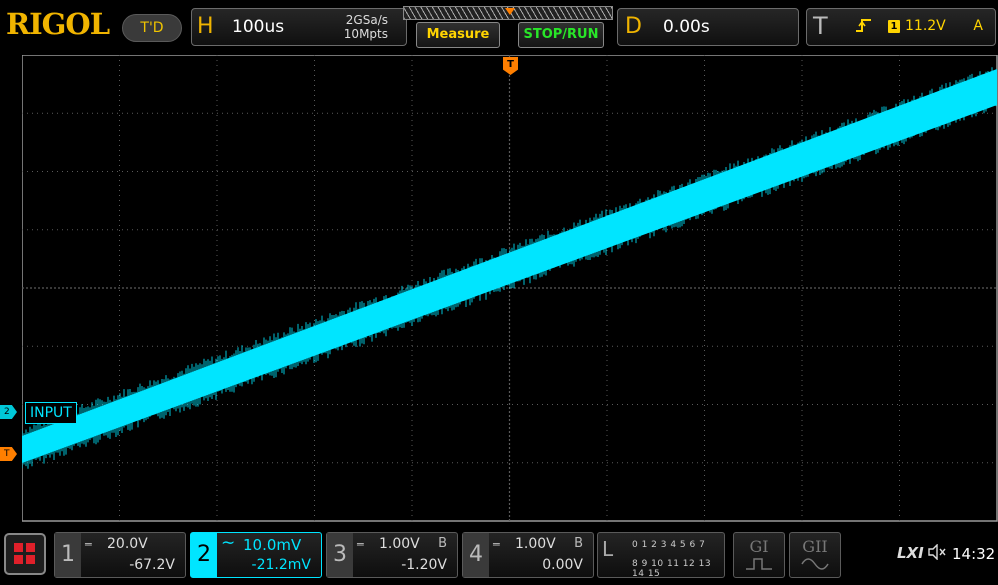 The width and height of the screenshot is (998, 585). What do you see at coordinates (51, 413) in the screenshot?
I see `channel-2-label: INPUT` at bounding box center [51, 413].